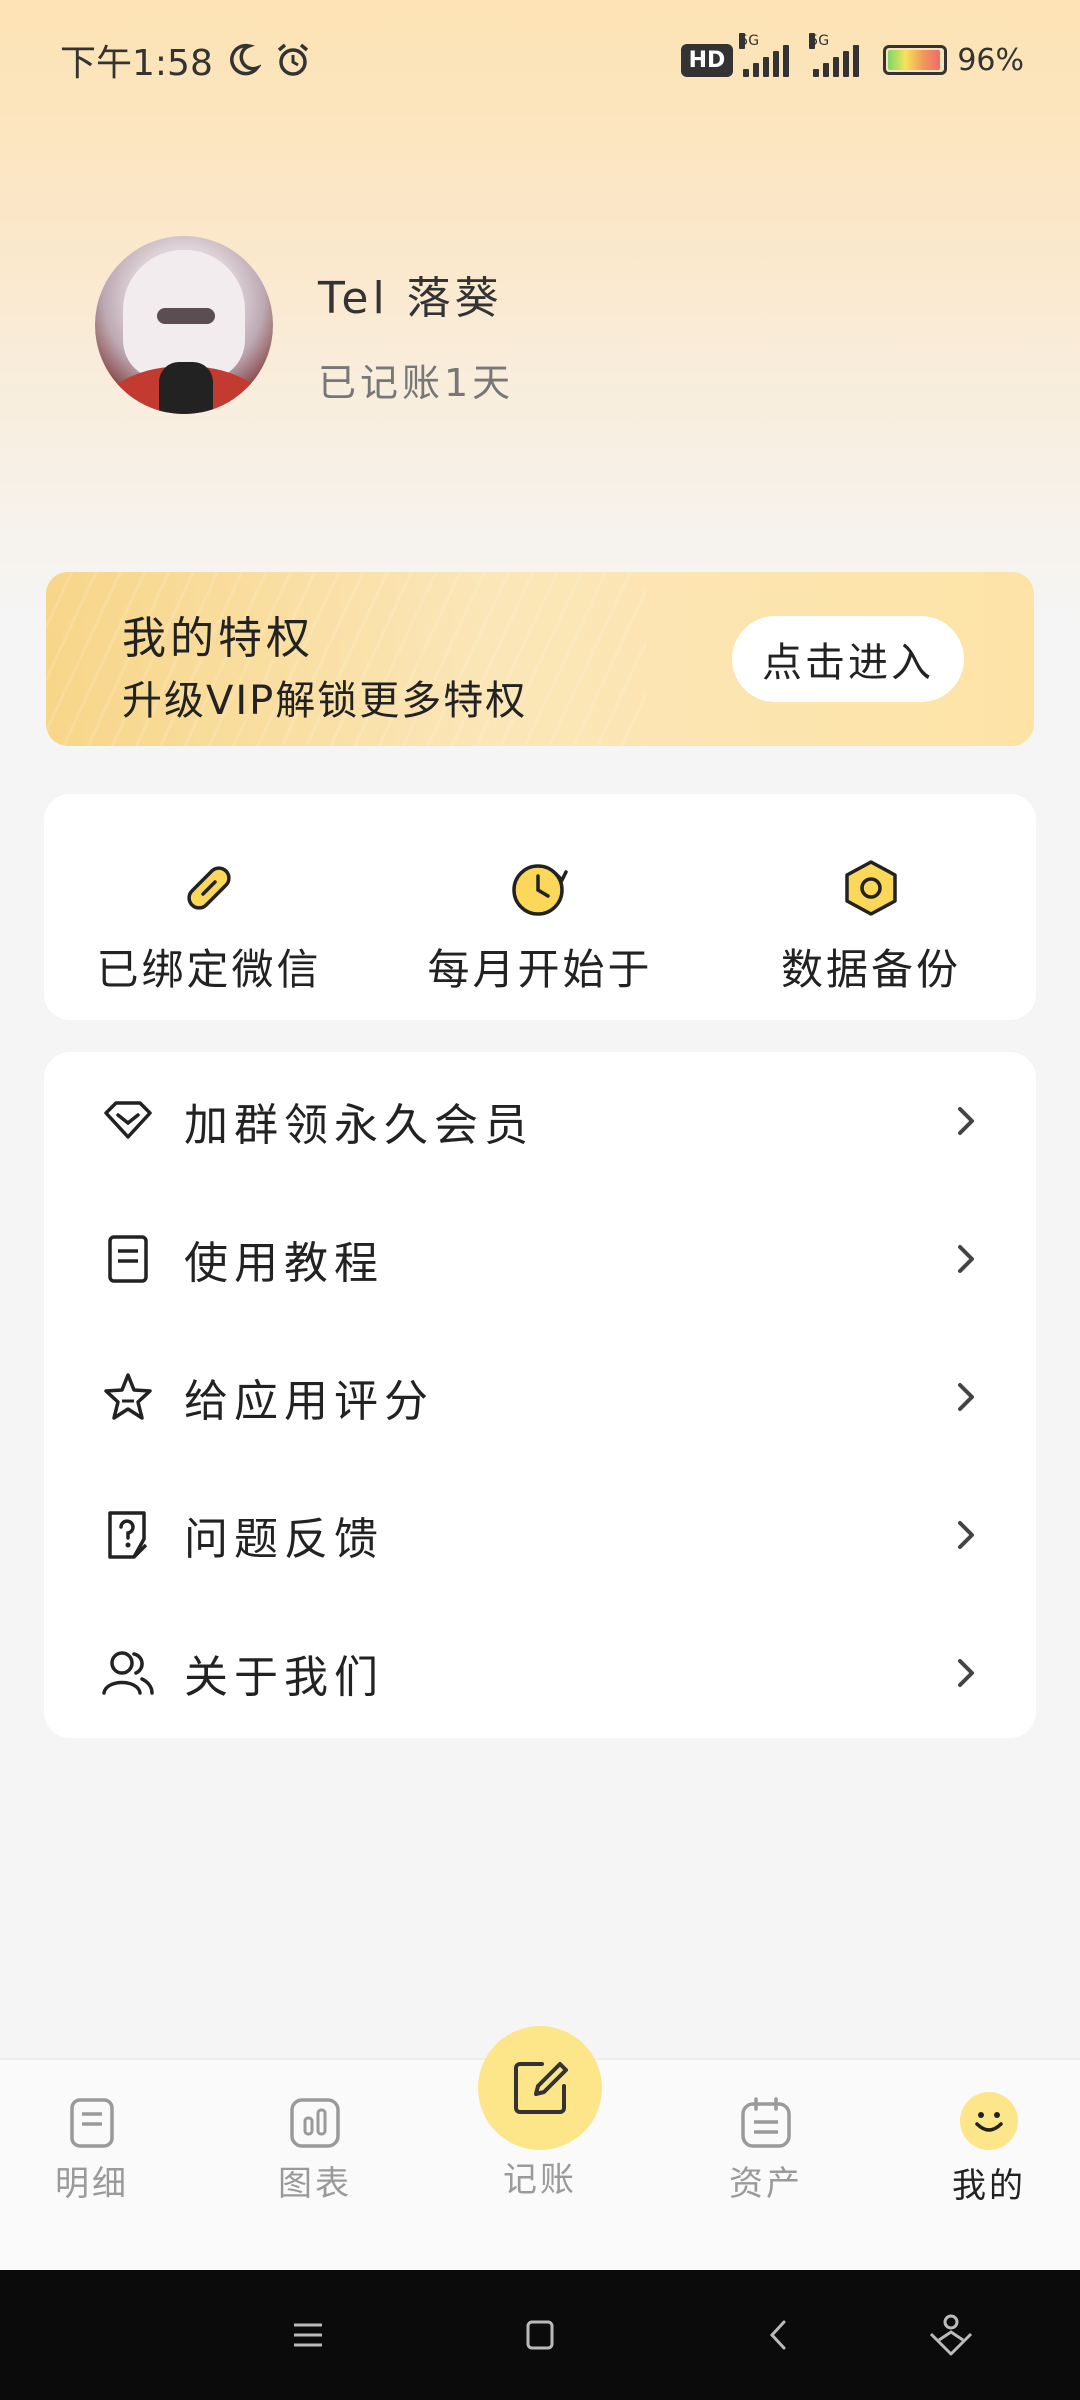  What do you see at coordinates (989, 2166) in the screenshot?
I see `nav-item-mine: 我的` at bounding box center [989, 2166].